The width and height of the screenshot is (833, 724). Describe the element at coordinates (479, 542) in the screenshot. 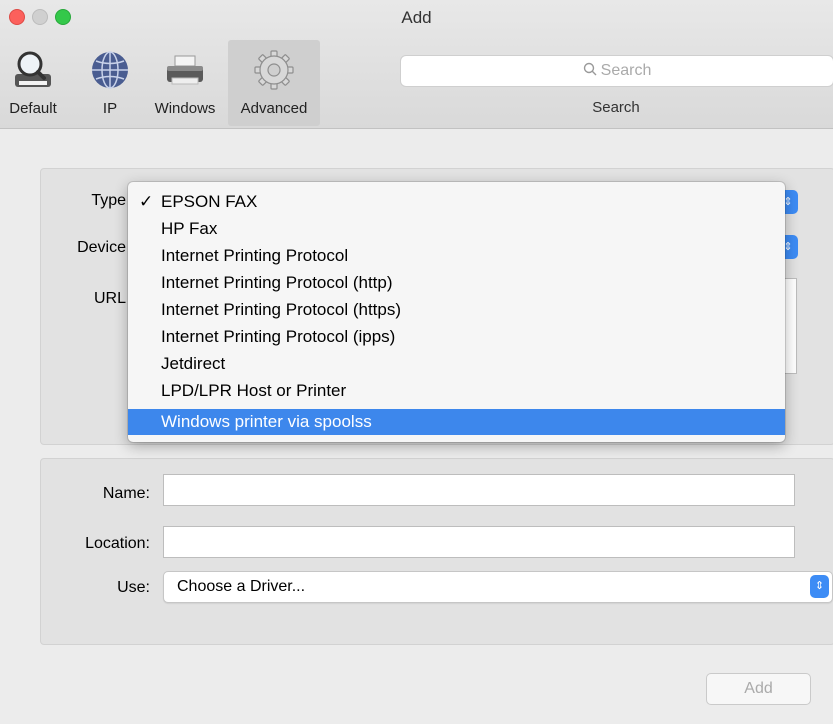

I see `location-input` at that location.